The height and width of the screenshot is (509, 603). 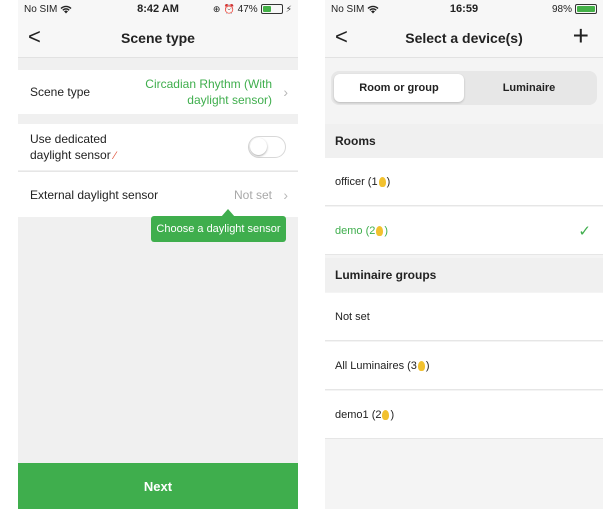 What do you see at coordinates (208, 92) in the screenshot?
I see `scene-type-value: Circadian Rhythm (With daylight sensor)` at bounding box center [208, 92].